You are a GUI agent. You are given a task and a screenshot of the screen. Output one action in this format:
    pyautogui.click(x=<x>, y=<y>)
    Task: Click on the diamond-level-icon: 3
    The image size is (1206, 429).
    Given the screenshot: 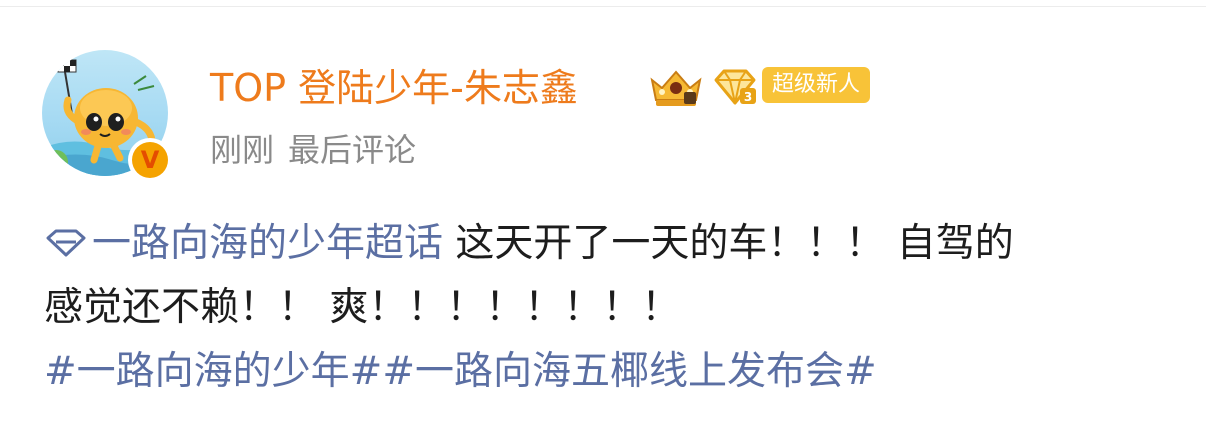 What is the action you would take?
    pyautogui.click(x=735, y=87)
    